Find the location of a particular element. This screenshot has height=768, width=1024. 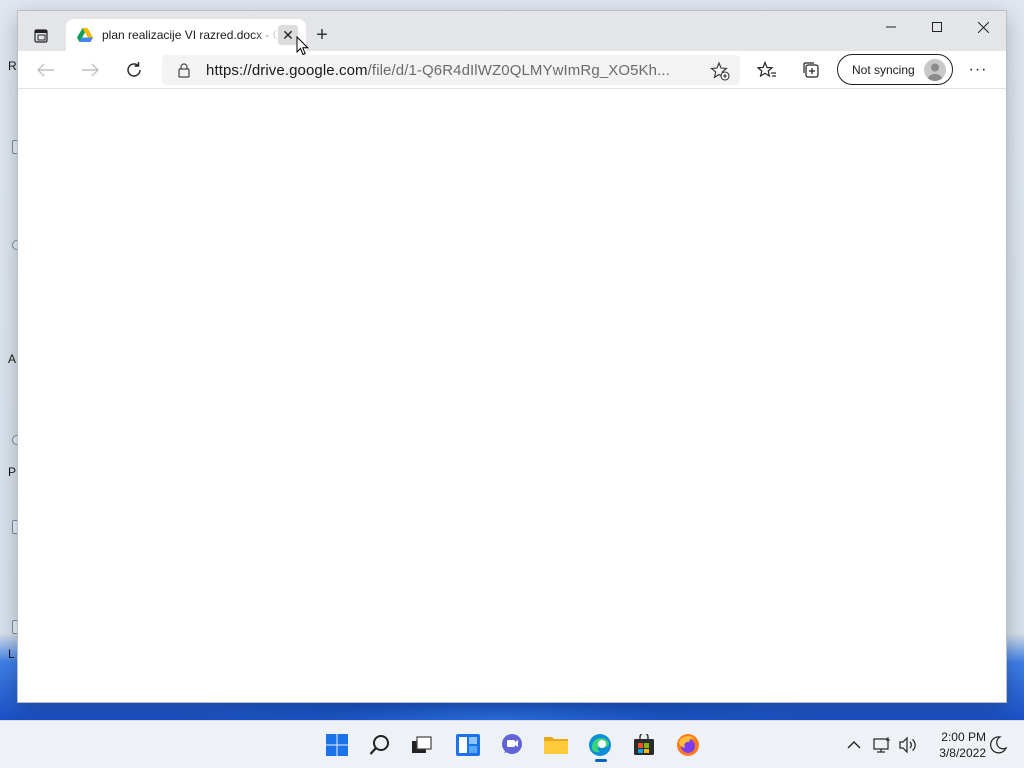

edge-taskbar-button is located at coordinates (600, 745).